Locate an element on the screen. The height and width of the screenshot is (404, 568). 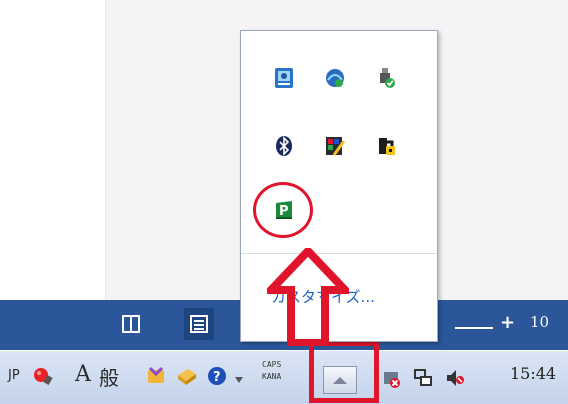
bluetooth-icon is located at coordinates (284, 146).